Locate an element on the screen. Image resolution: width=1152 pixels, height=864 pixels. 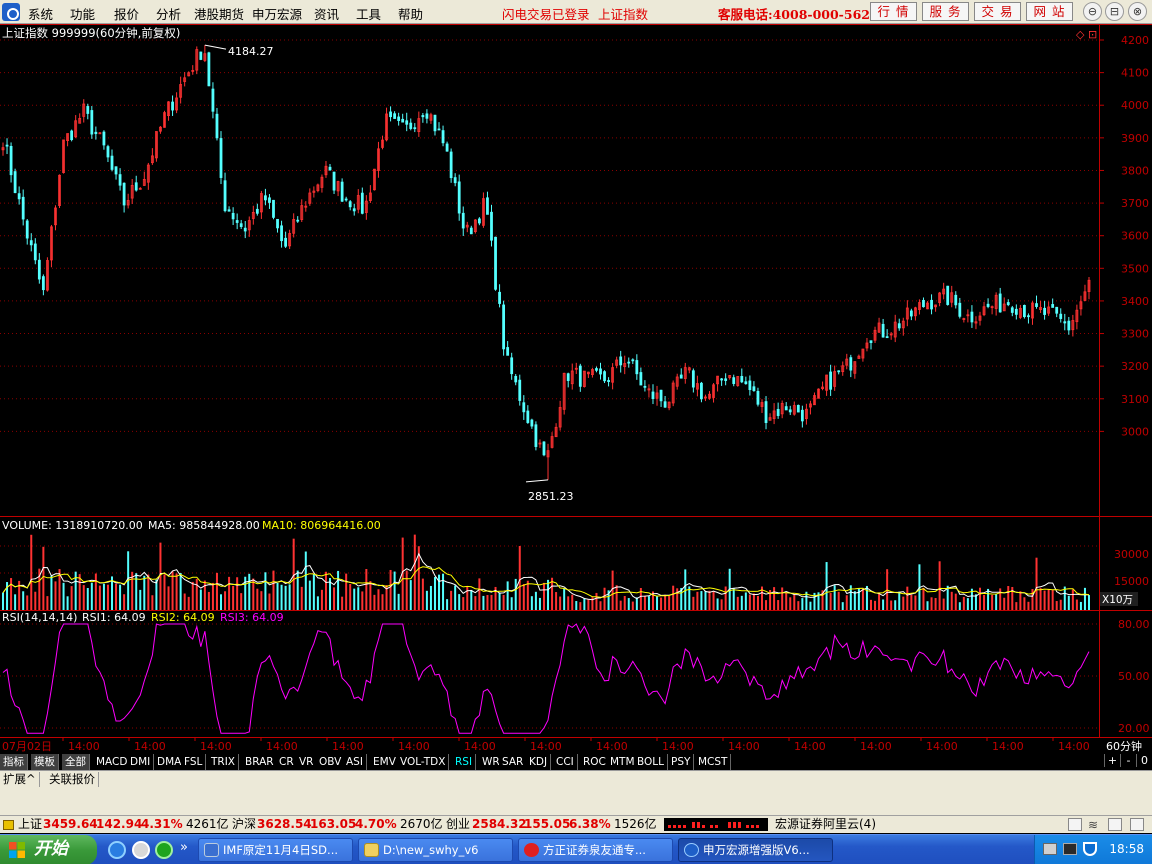
indicator-tab-1: 模板 is located at coordinates (45, 762).